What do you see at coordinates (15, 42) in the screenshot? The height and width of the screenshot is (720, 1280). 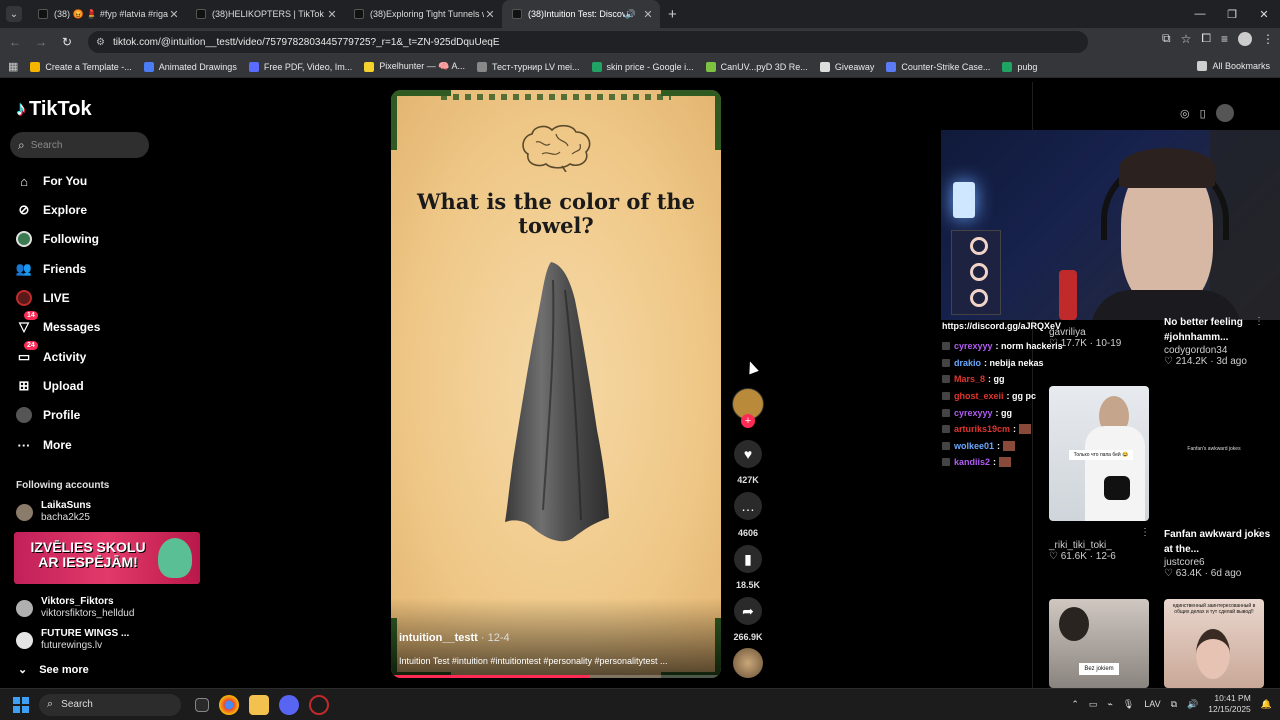 I see `back-icon: ←` at bounding box center [15, 42].